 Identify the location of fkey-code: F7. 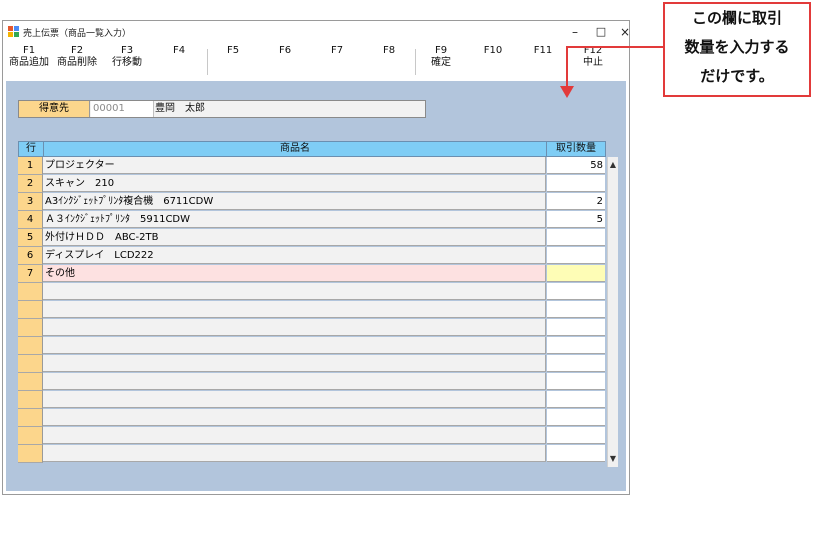
(337, 50).